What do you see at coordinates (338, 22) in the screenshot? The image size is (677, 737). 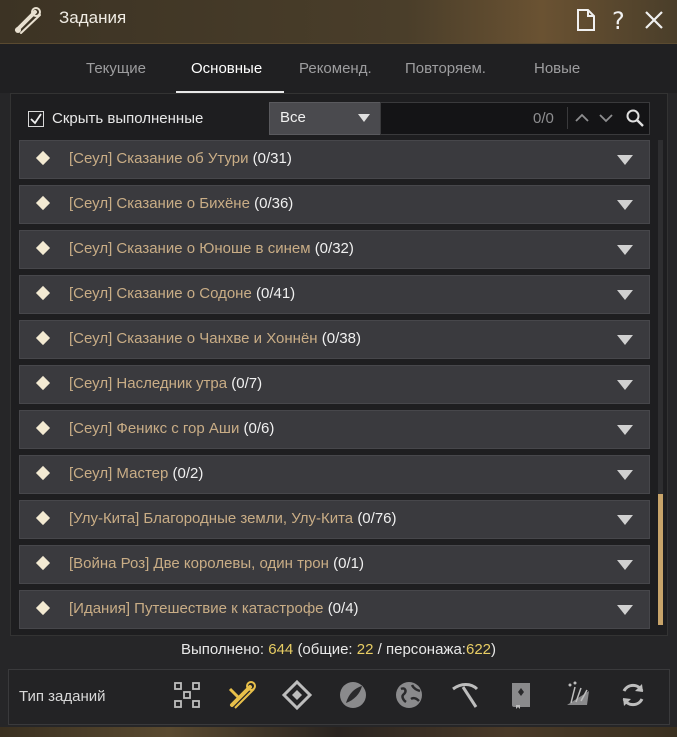 I see `title-bar: Задания ?` at bounding box center [338, 22].